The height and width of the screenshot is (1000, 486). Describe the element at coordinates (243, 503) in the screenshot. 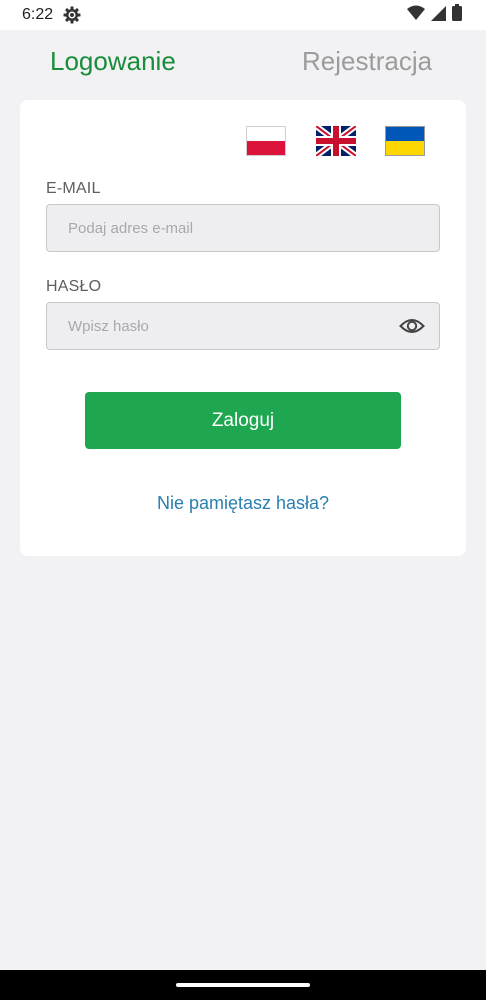

I see `forgot-password-link: Nie pamiętasz hasła?` at that location.